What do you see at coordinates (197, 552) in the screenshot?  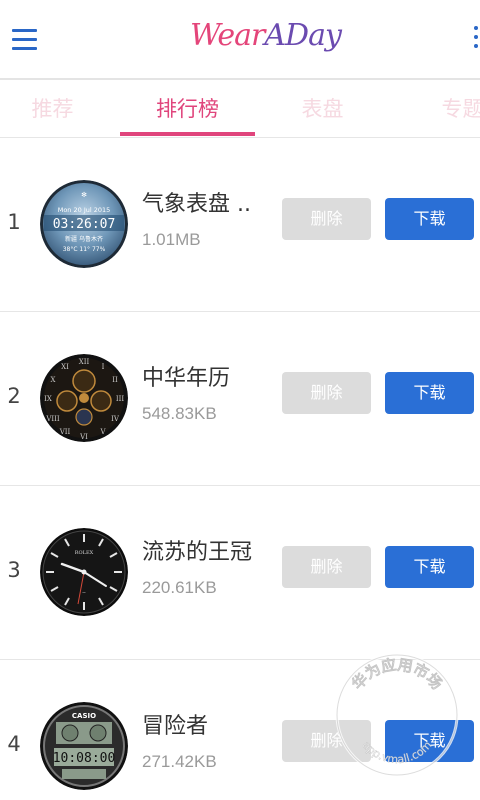 I see `item-name: 流苏的王冠` at bounding box center [197, 552].